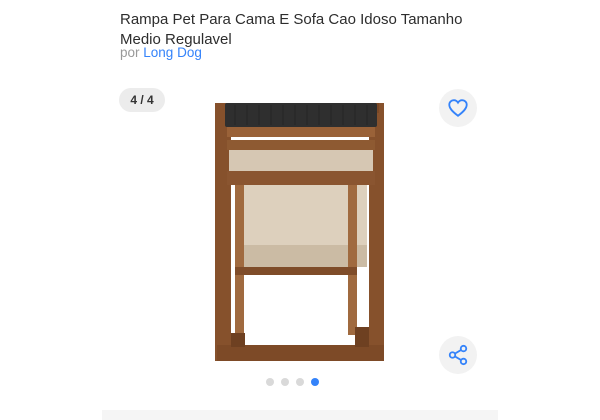 The height and width of the screenshot is (420, 600). Describe the element at coordinates (315, 382) in the screenshot. I see `carousel-dot-active` at that location.